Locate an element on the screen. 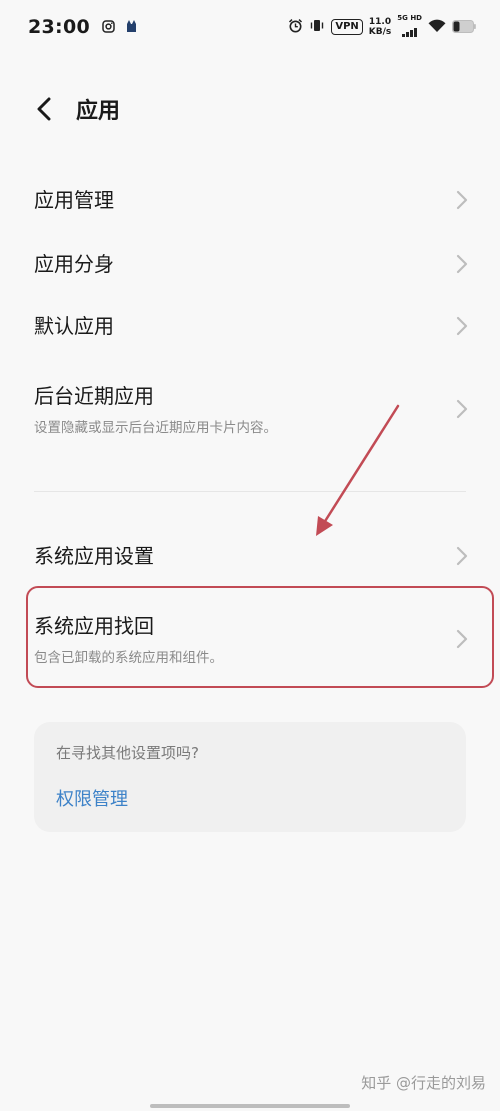  signal-icon is located at coordinates (409, 31).